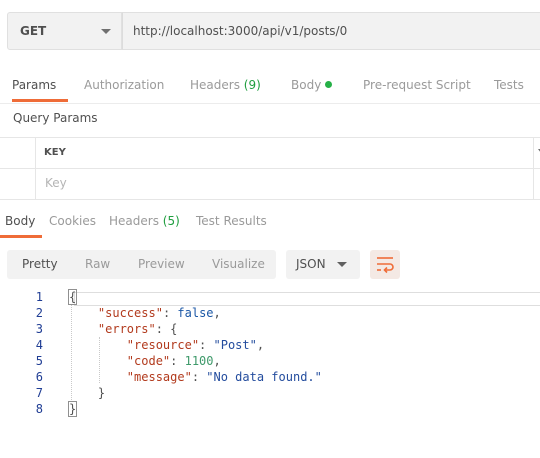  Describe the element at coordinates (264, 377) in the screenshot. I see `json-value: "No data found."` at that location.